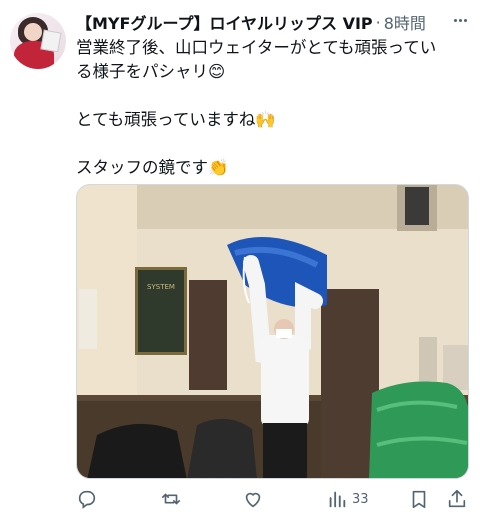  What do you see at coordinates (360, 499) in the screenshot?
I see `views-count: 33` at bounding box center [360, 499].